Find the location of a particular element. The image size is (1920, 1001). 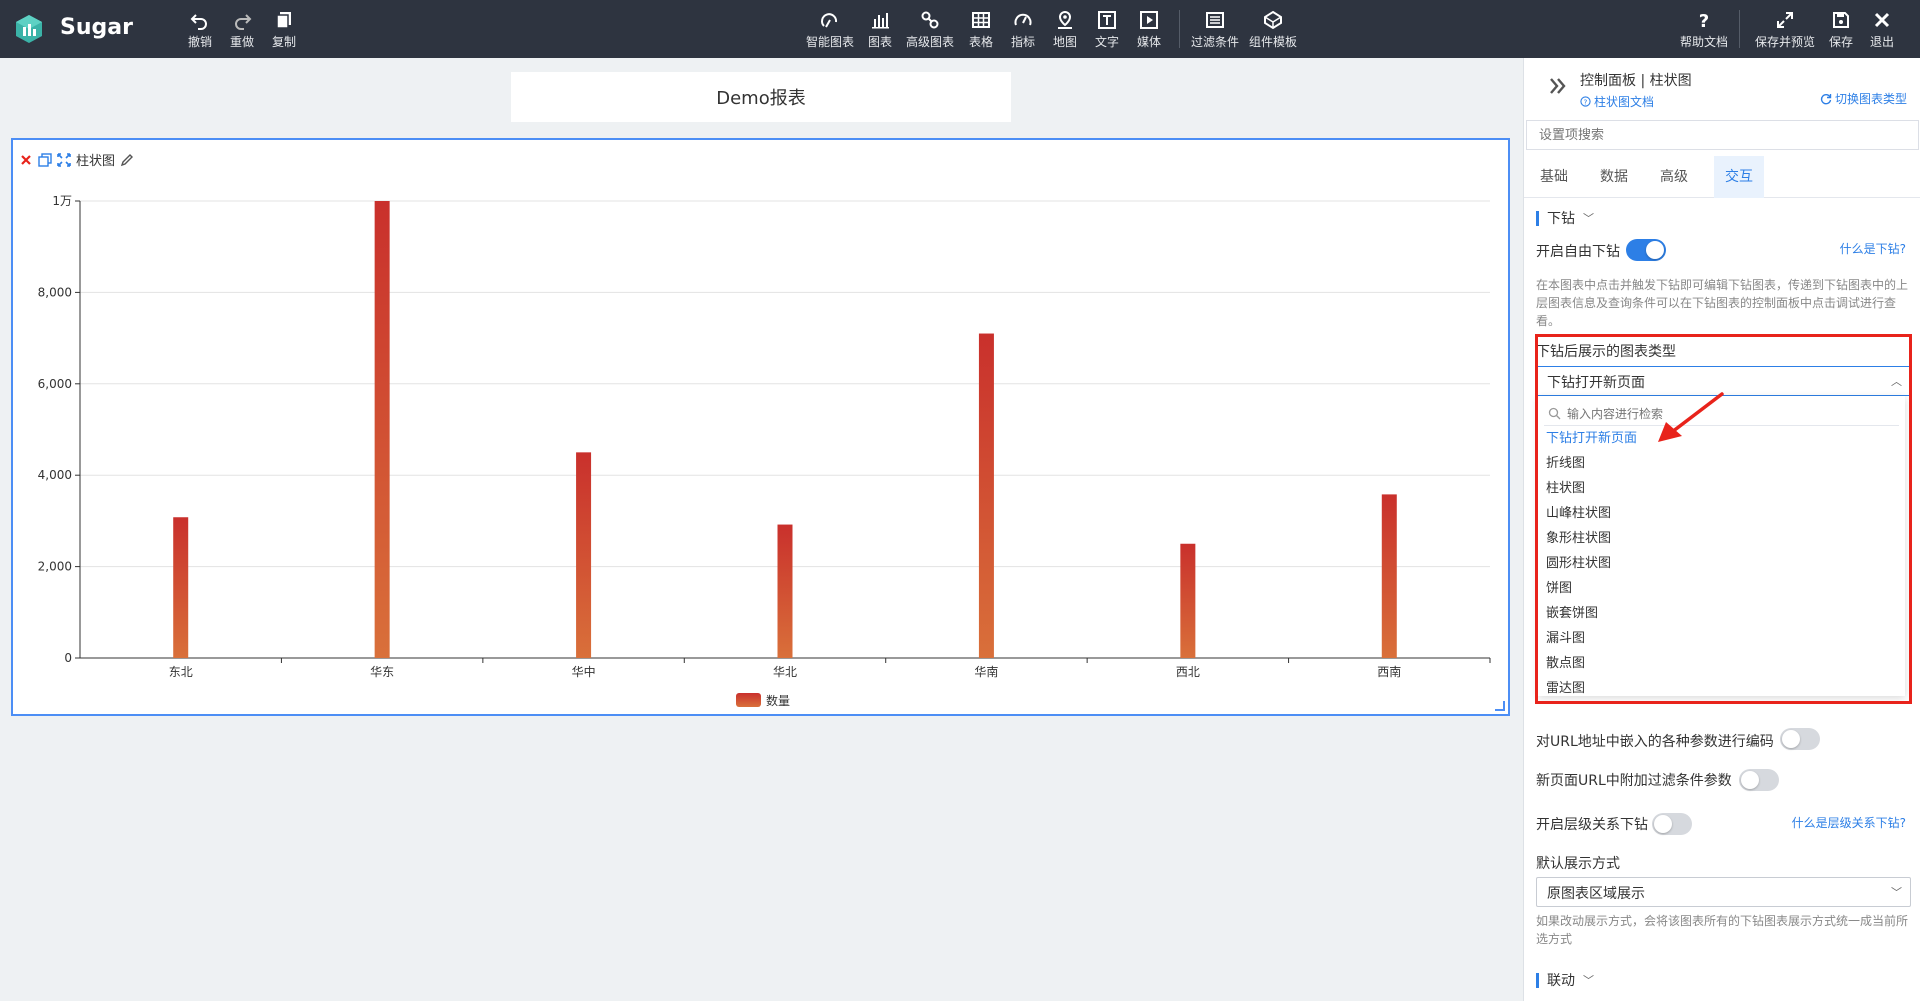

media-icon is located at coordinates (1149, 20).